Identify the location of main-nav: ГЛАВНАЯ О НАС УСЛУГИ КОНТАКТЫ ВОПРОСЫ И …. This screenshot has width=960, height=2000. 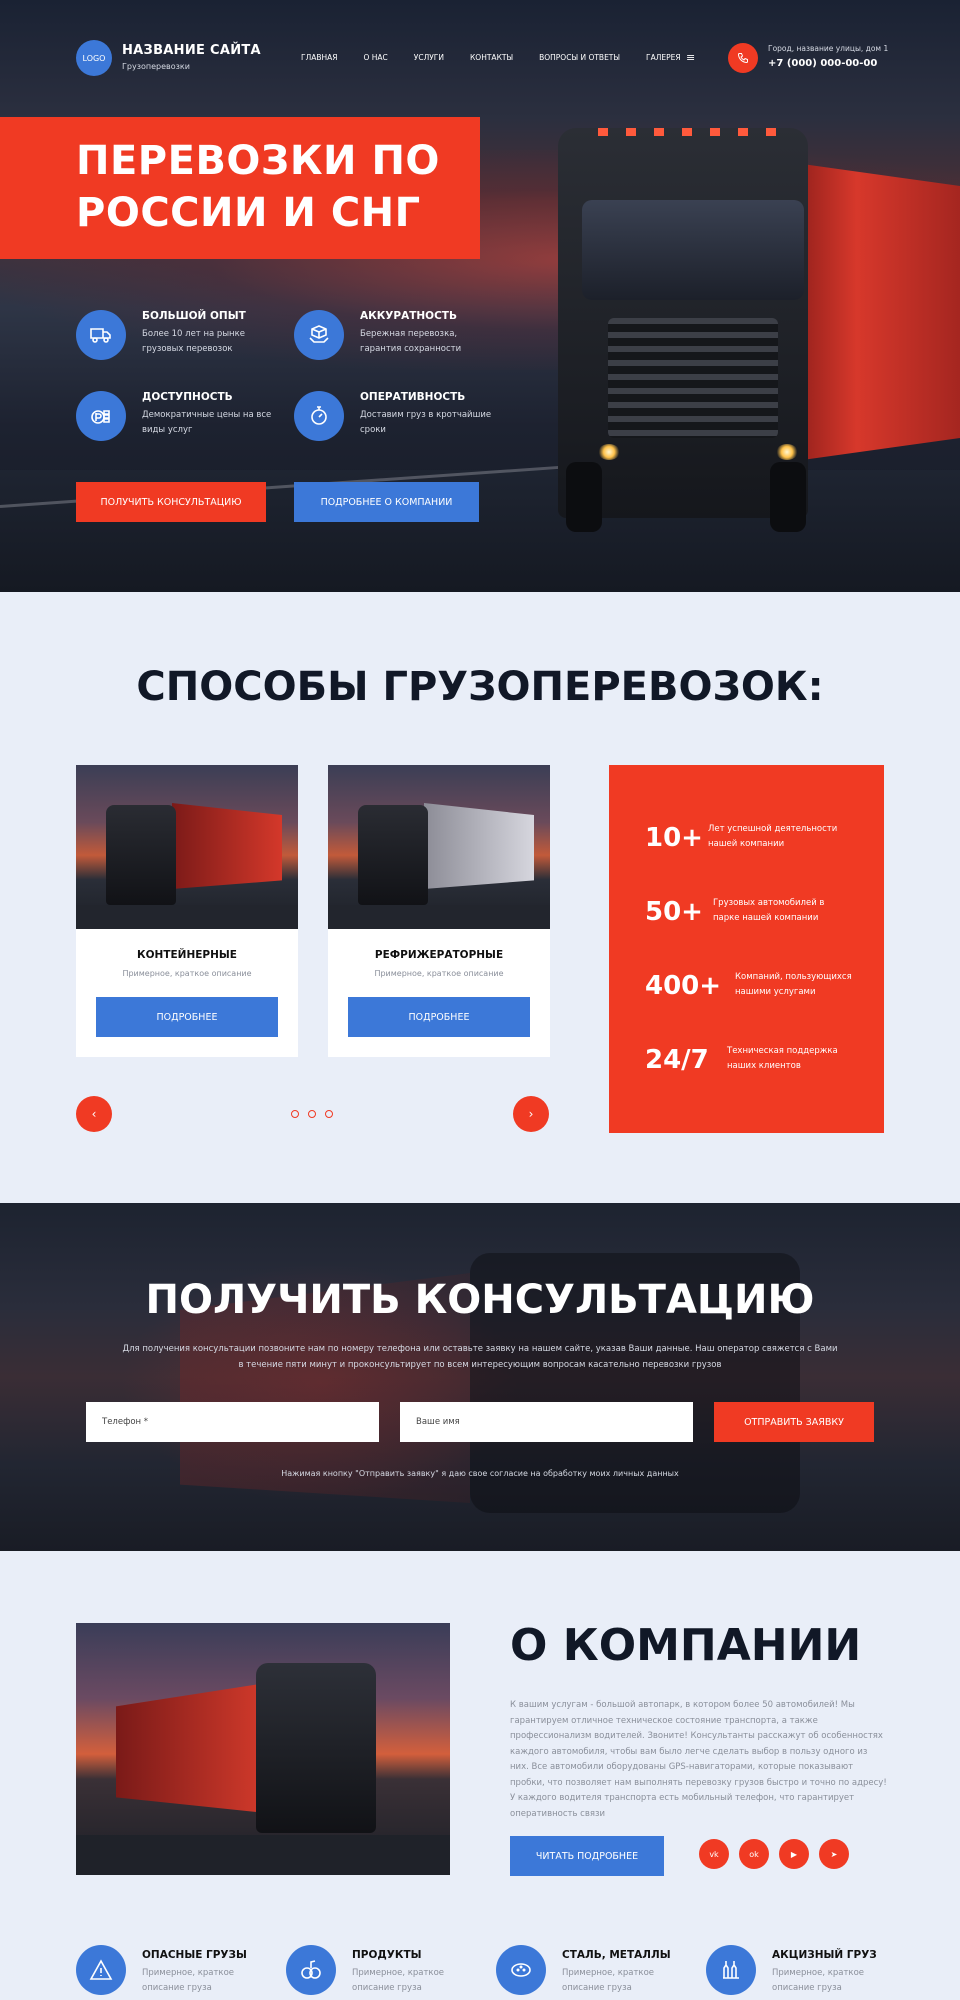
(504, 57).